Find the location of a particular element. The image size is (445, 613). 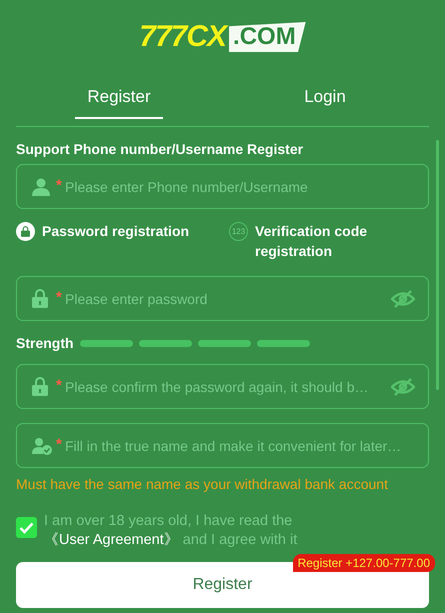

checkbox is located at coordinates (26, 527).